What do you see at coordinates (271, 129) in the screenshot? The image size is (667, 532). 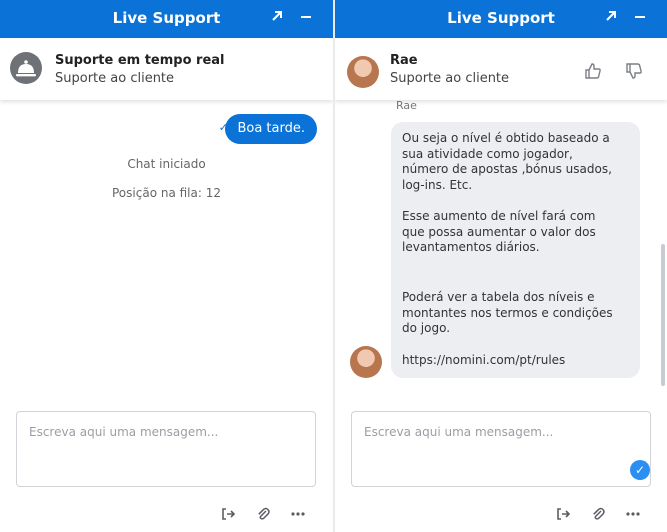 I see `outgoing-message: Boa tarde.` at bounding box center [271, 129].